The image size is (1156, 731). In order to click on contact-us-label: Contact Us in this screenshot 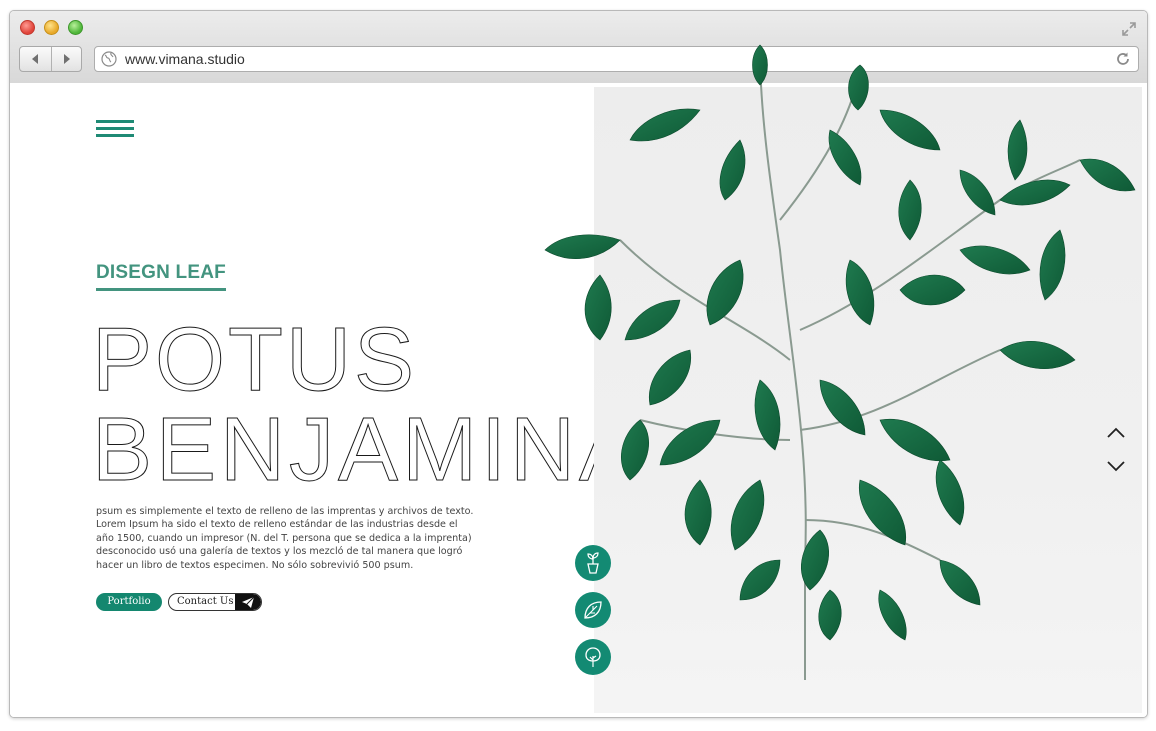, I will do `click(205, 601)`.